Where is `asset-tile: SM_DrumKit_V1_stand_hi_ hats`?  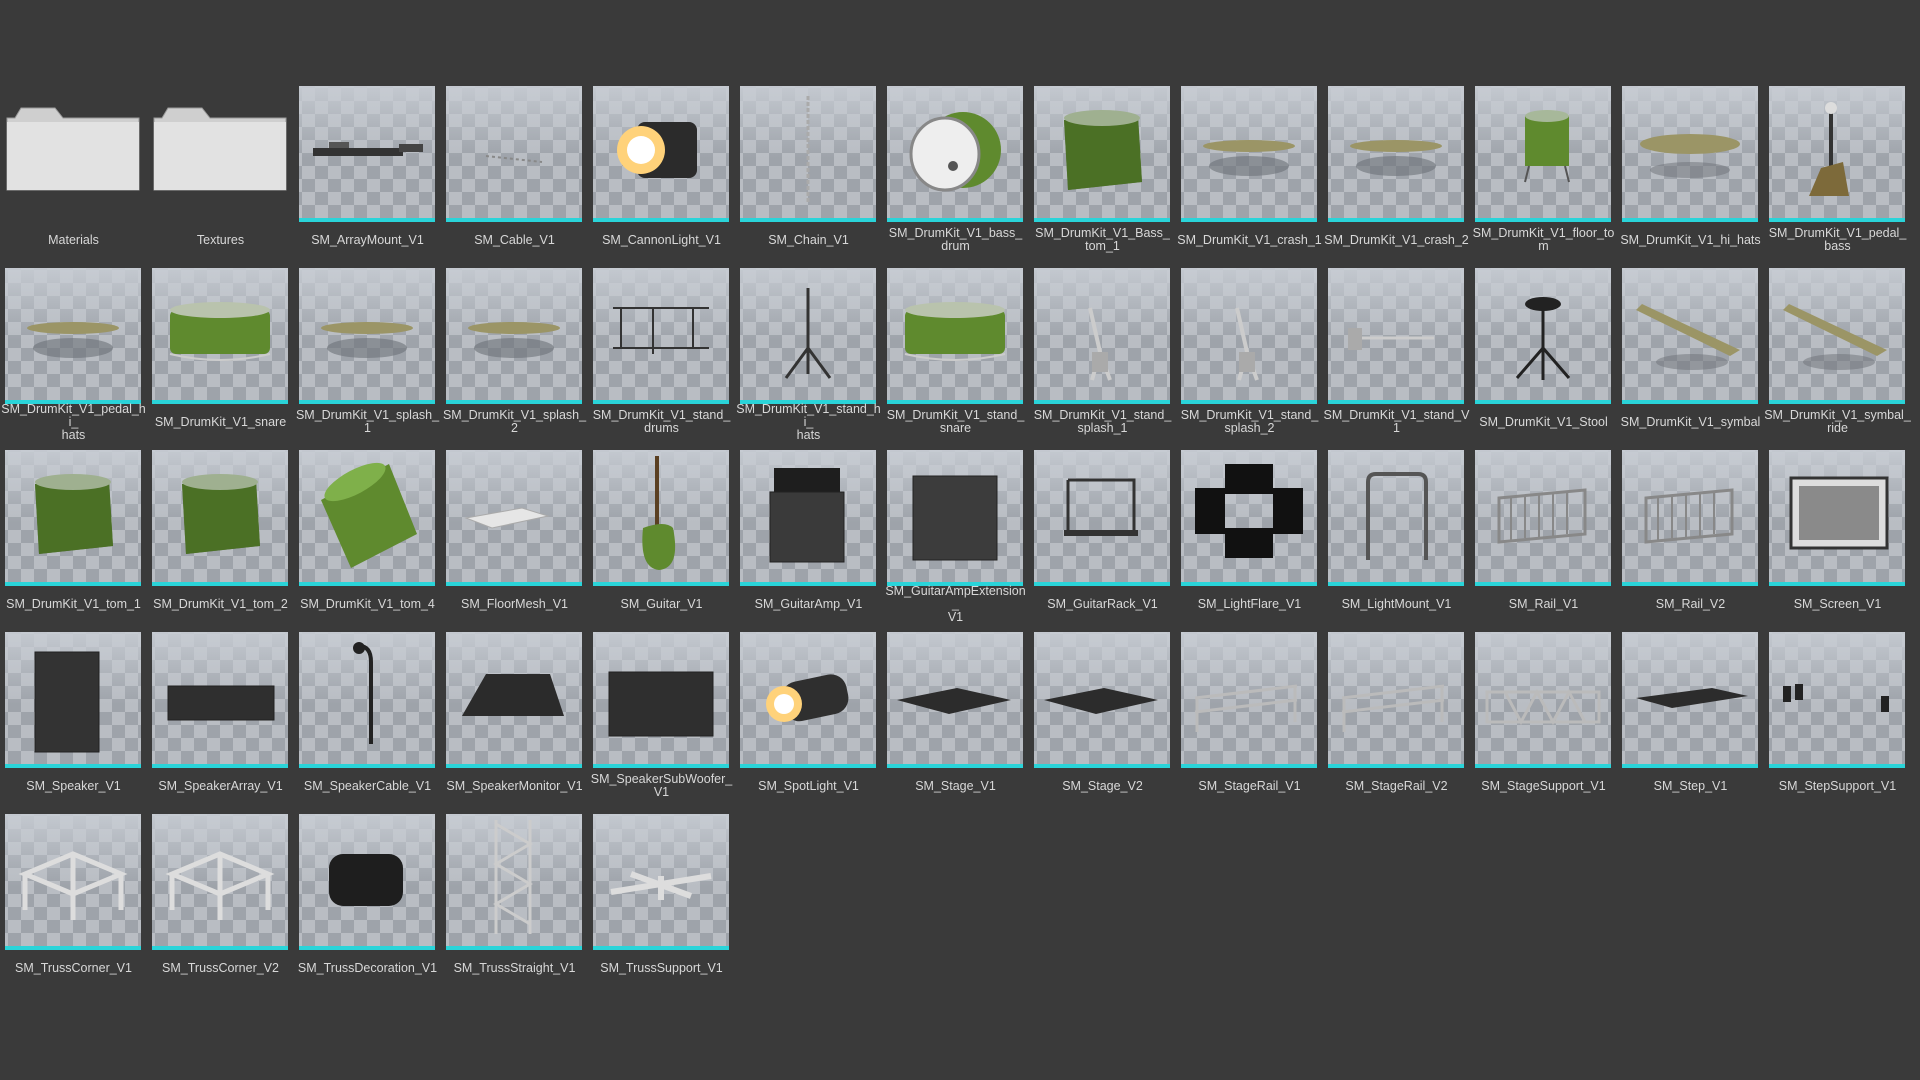 asset-tile: SM_DrumKit_V1_stand_hi_ hats is located at coordinates (808, 359).